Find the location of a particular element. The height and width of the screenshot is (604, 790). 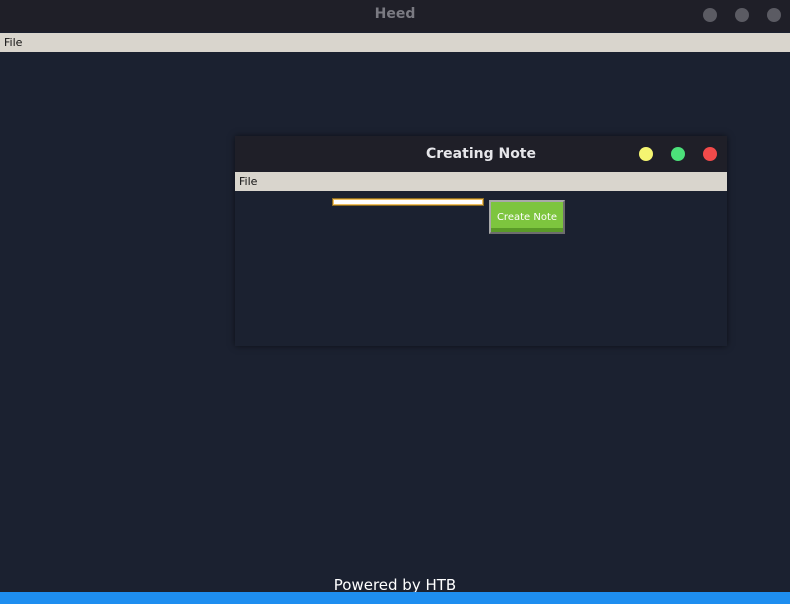

main-menubar: File is located at coordinates (395, 42).